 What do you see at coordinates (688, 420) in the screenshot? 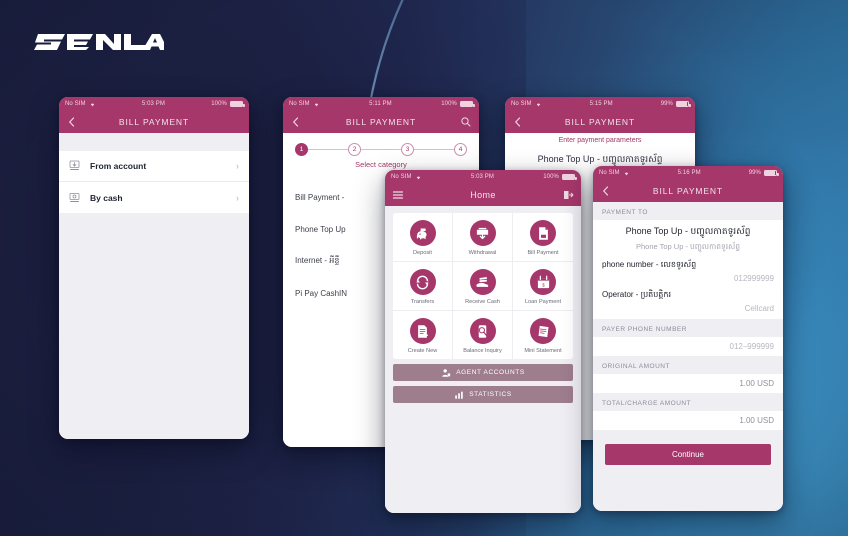
I see `total-amount-value: 1.00 USD` at bounding box center [688, 420].